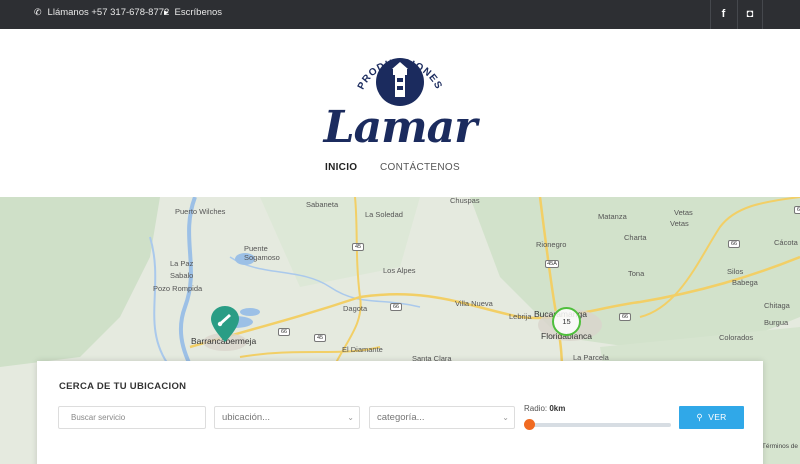 The height and width of the screenshot is (464, 800). Describe the element at coordinates (442, 417) in the screenshot. I see `category-select: categoría... ⌄` at that location.